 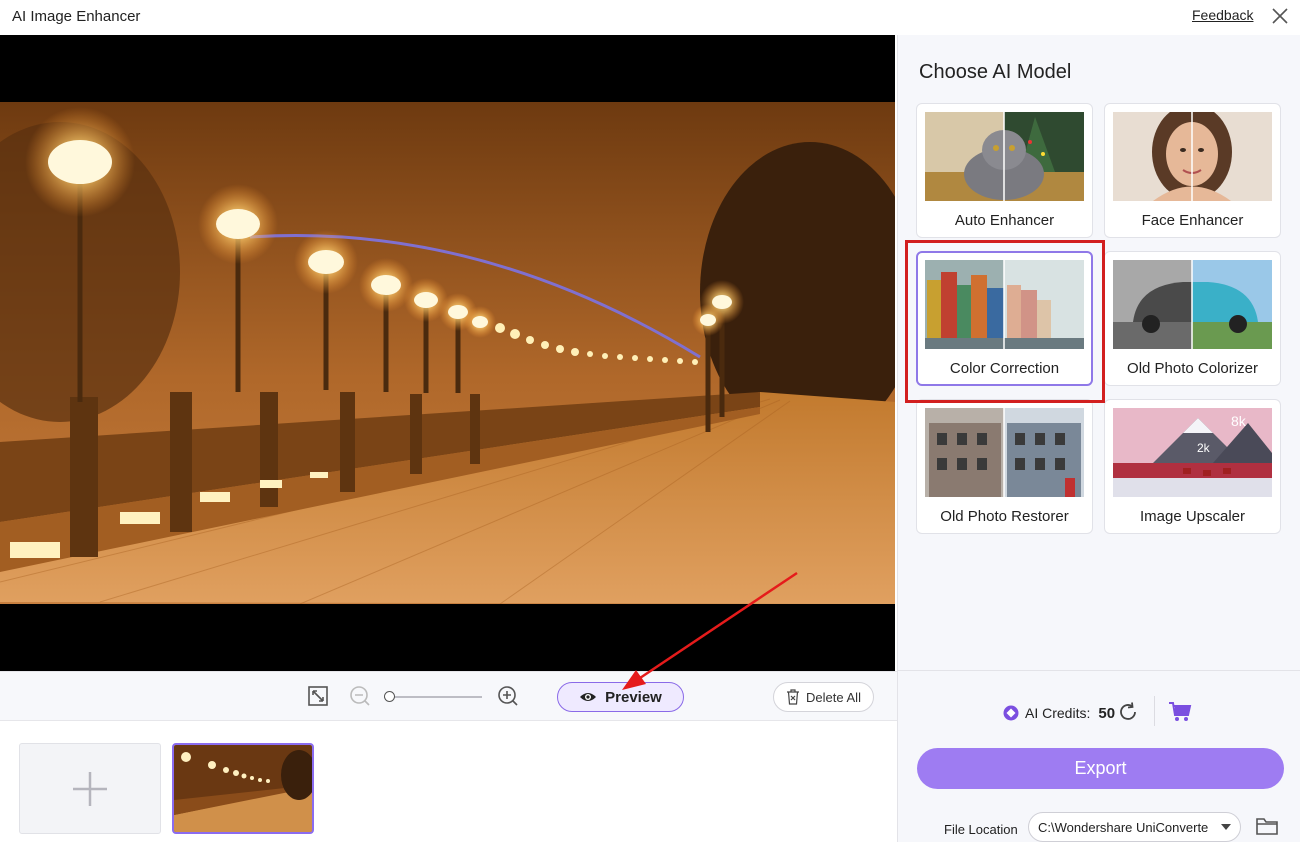 What do you see at coordinates (1192, 220) in the screenshot?
I see `model-label: Face Enhancer` at bounding box center [1192, 220].